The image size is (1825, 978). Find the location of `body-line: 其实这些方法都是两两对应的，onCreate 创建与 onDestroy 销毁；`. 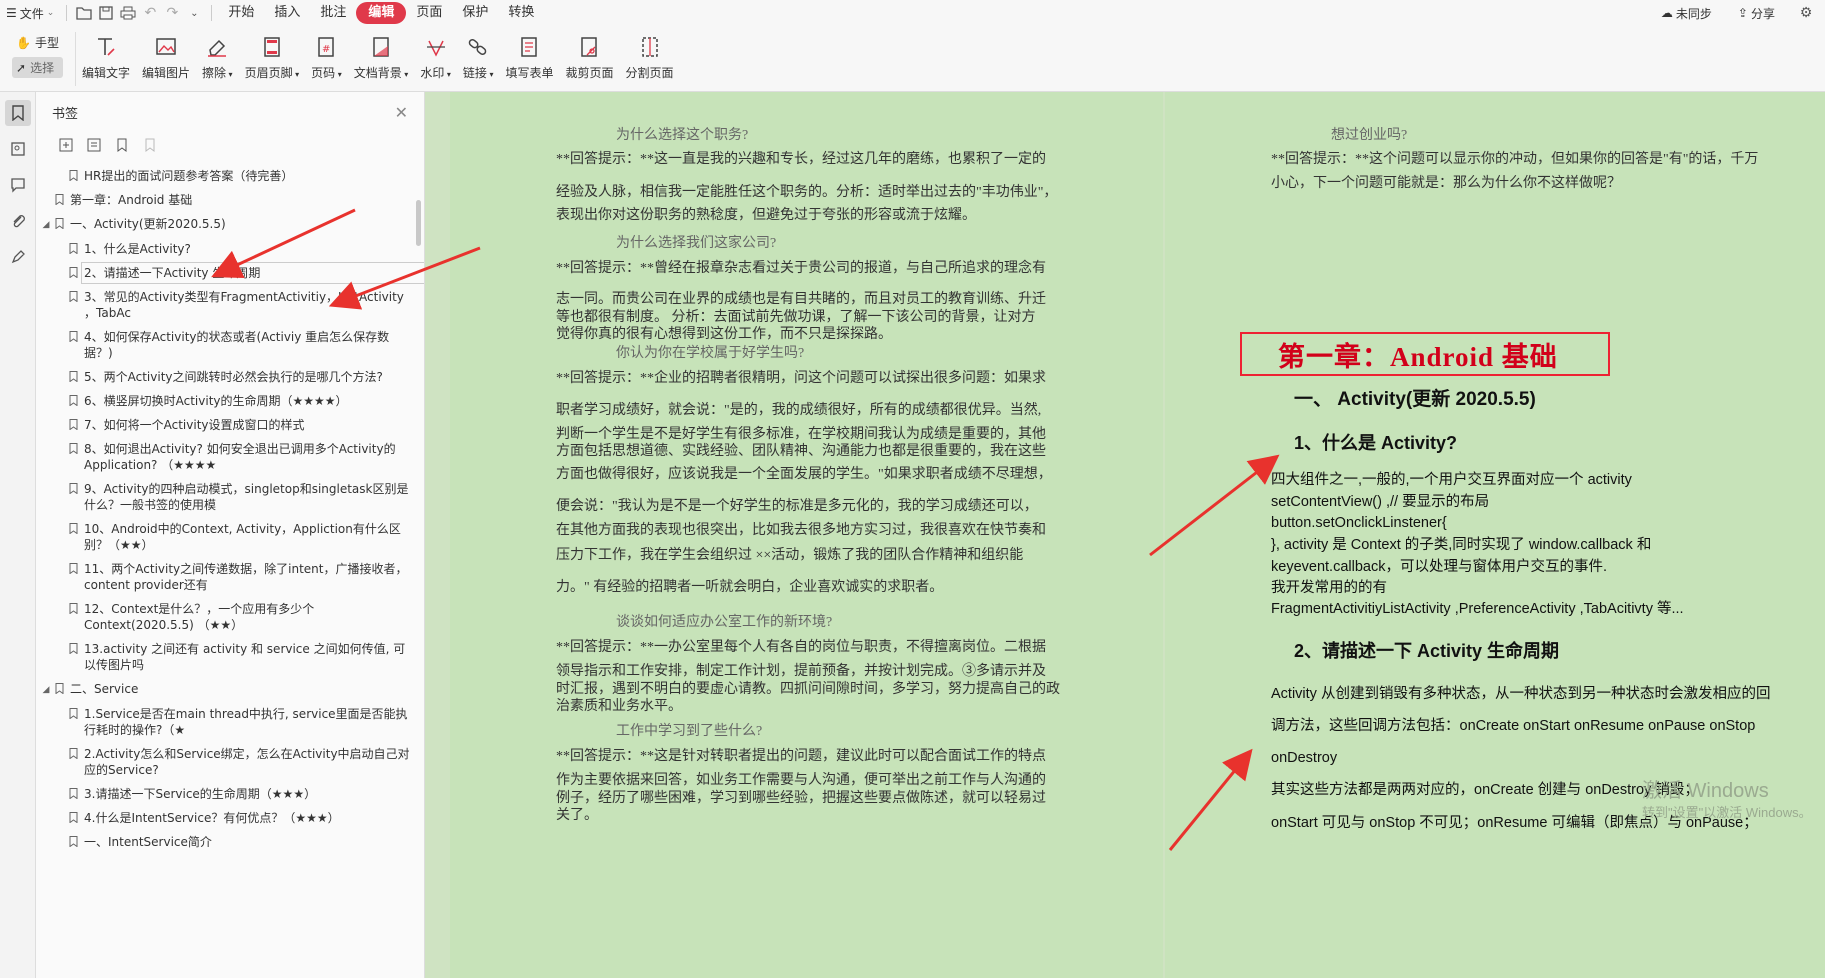

body-line: 其实这些方法都是两两对应的，onCreate 创建与 onDestroy 销毁； is located at coordinates (1485, 790).